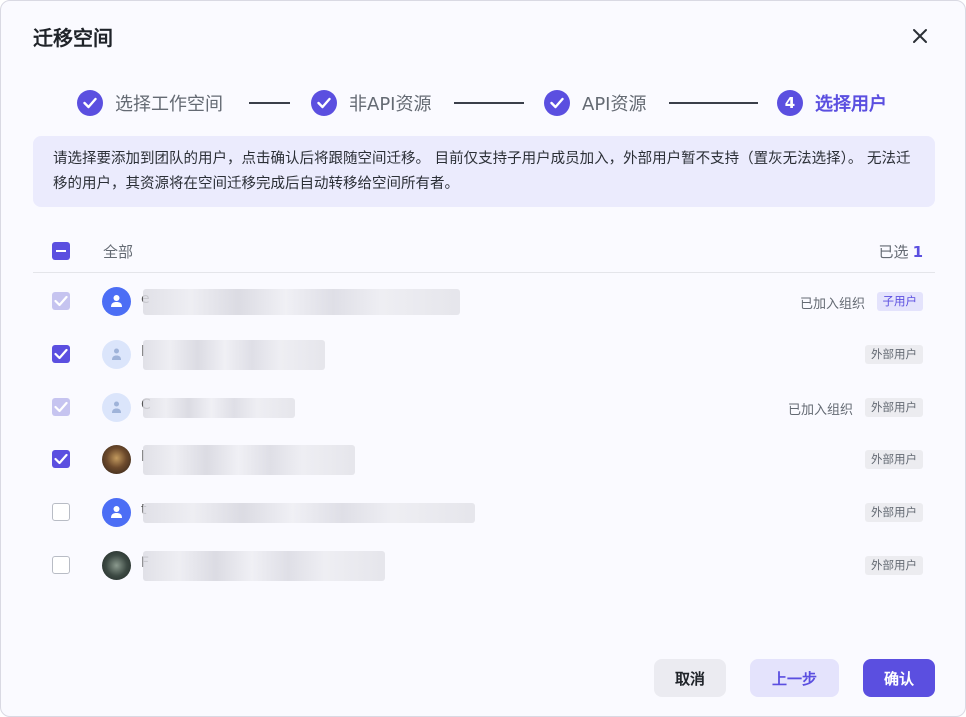 The image size is (966, 717). Describe the element at coordinates (917, 252) in the screenshot. I see `selected-number: 1` at that location.